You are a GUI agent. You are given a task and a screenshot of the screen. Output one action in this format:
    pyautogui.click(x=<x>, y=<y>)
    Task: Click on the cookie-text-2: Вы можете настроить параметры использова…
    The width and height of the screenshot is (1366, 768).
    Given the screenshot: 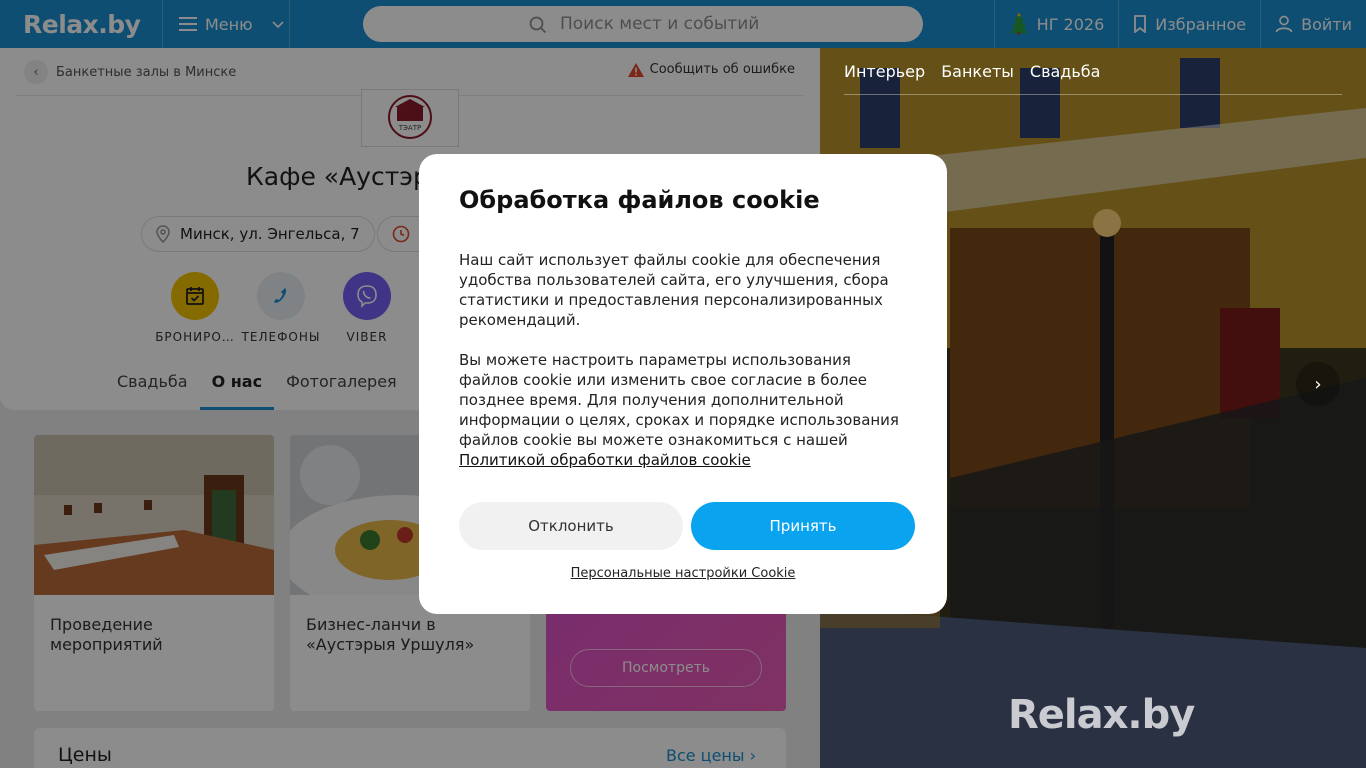 What is the action you would take?
    pyautogui.click(x=683, y=410)
    